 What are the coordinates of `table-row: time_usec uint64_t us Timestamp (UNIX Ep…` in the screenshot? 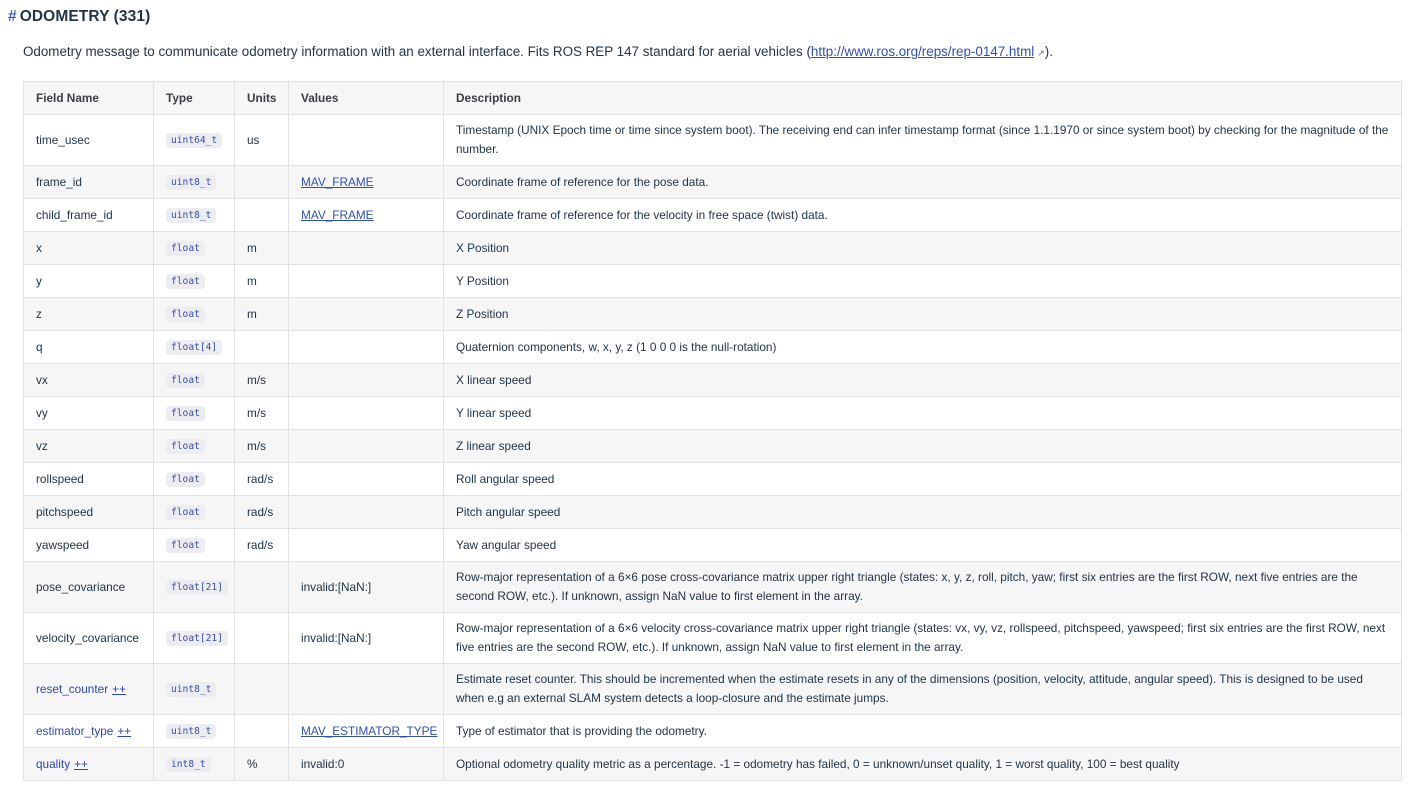 It's located at (712, 140).